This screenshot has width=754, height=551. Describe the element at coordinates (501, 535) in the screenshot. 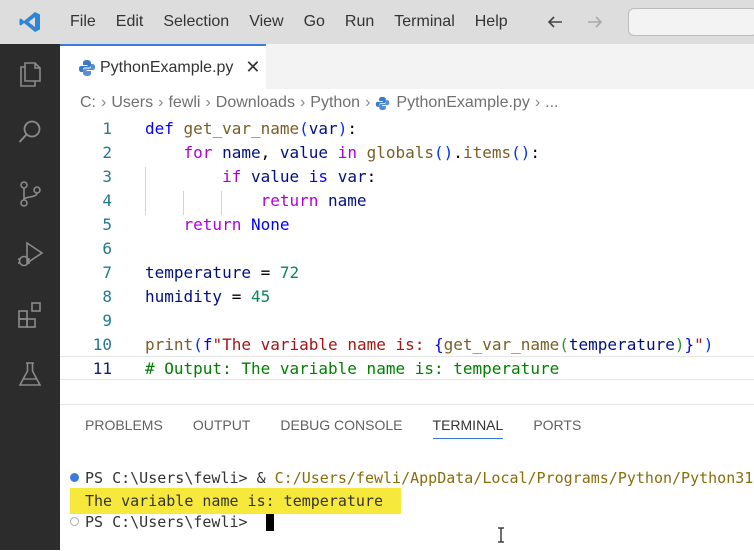

I see `text-cursor-icon` at that location.